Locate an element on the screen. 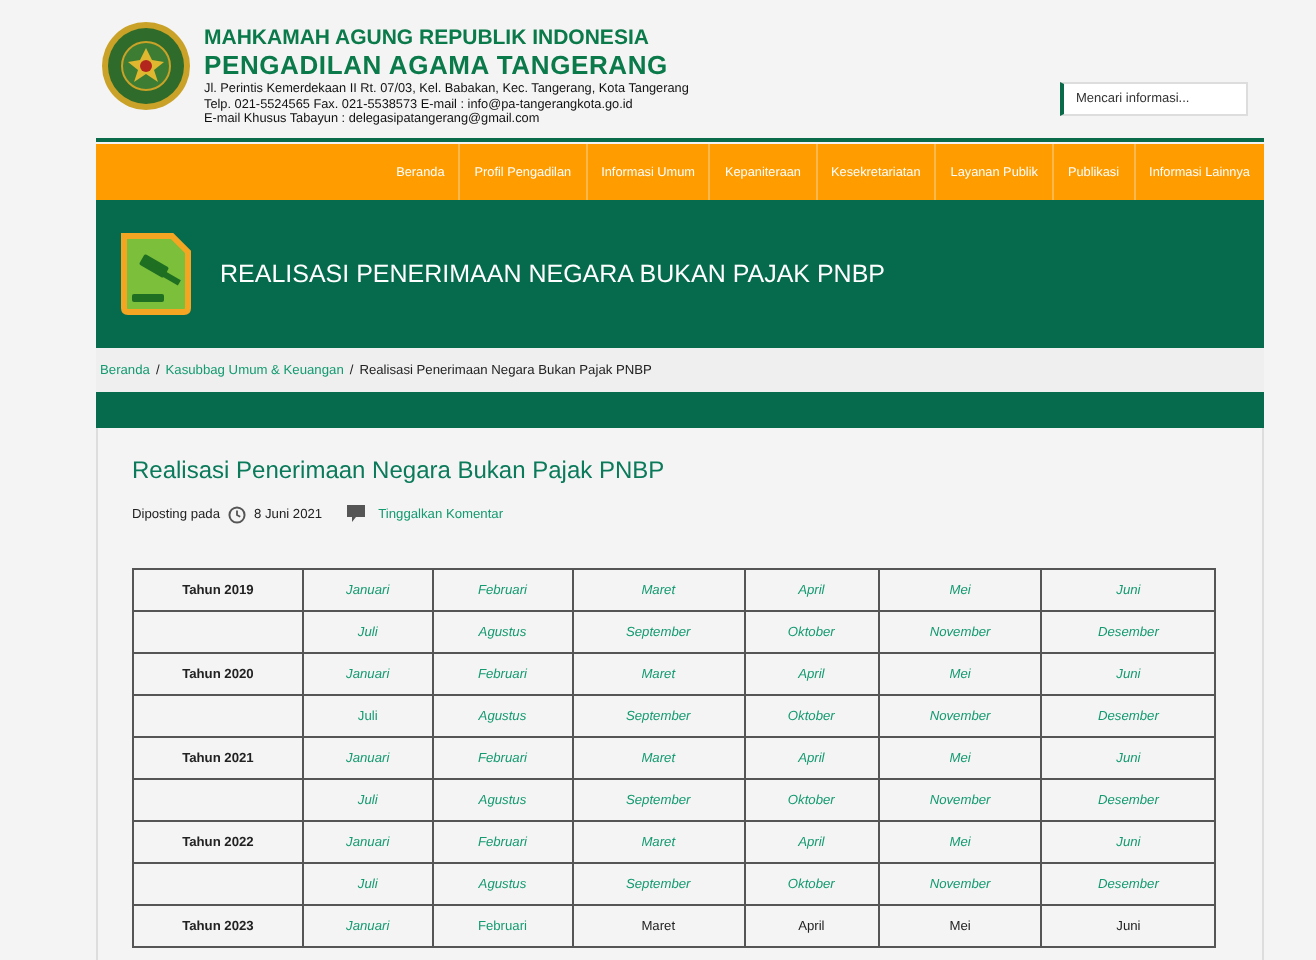 Image resolution: width=1316 pixels, height=960 pixels. comment-icon is located at coordinates (356, 514).